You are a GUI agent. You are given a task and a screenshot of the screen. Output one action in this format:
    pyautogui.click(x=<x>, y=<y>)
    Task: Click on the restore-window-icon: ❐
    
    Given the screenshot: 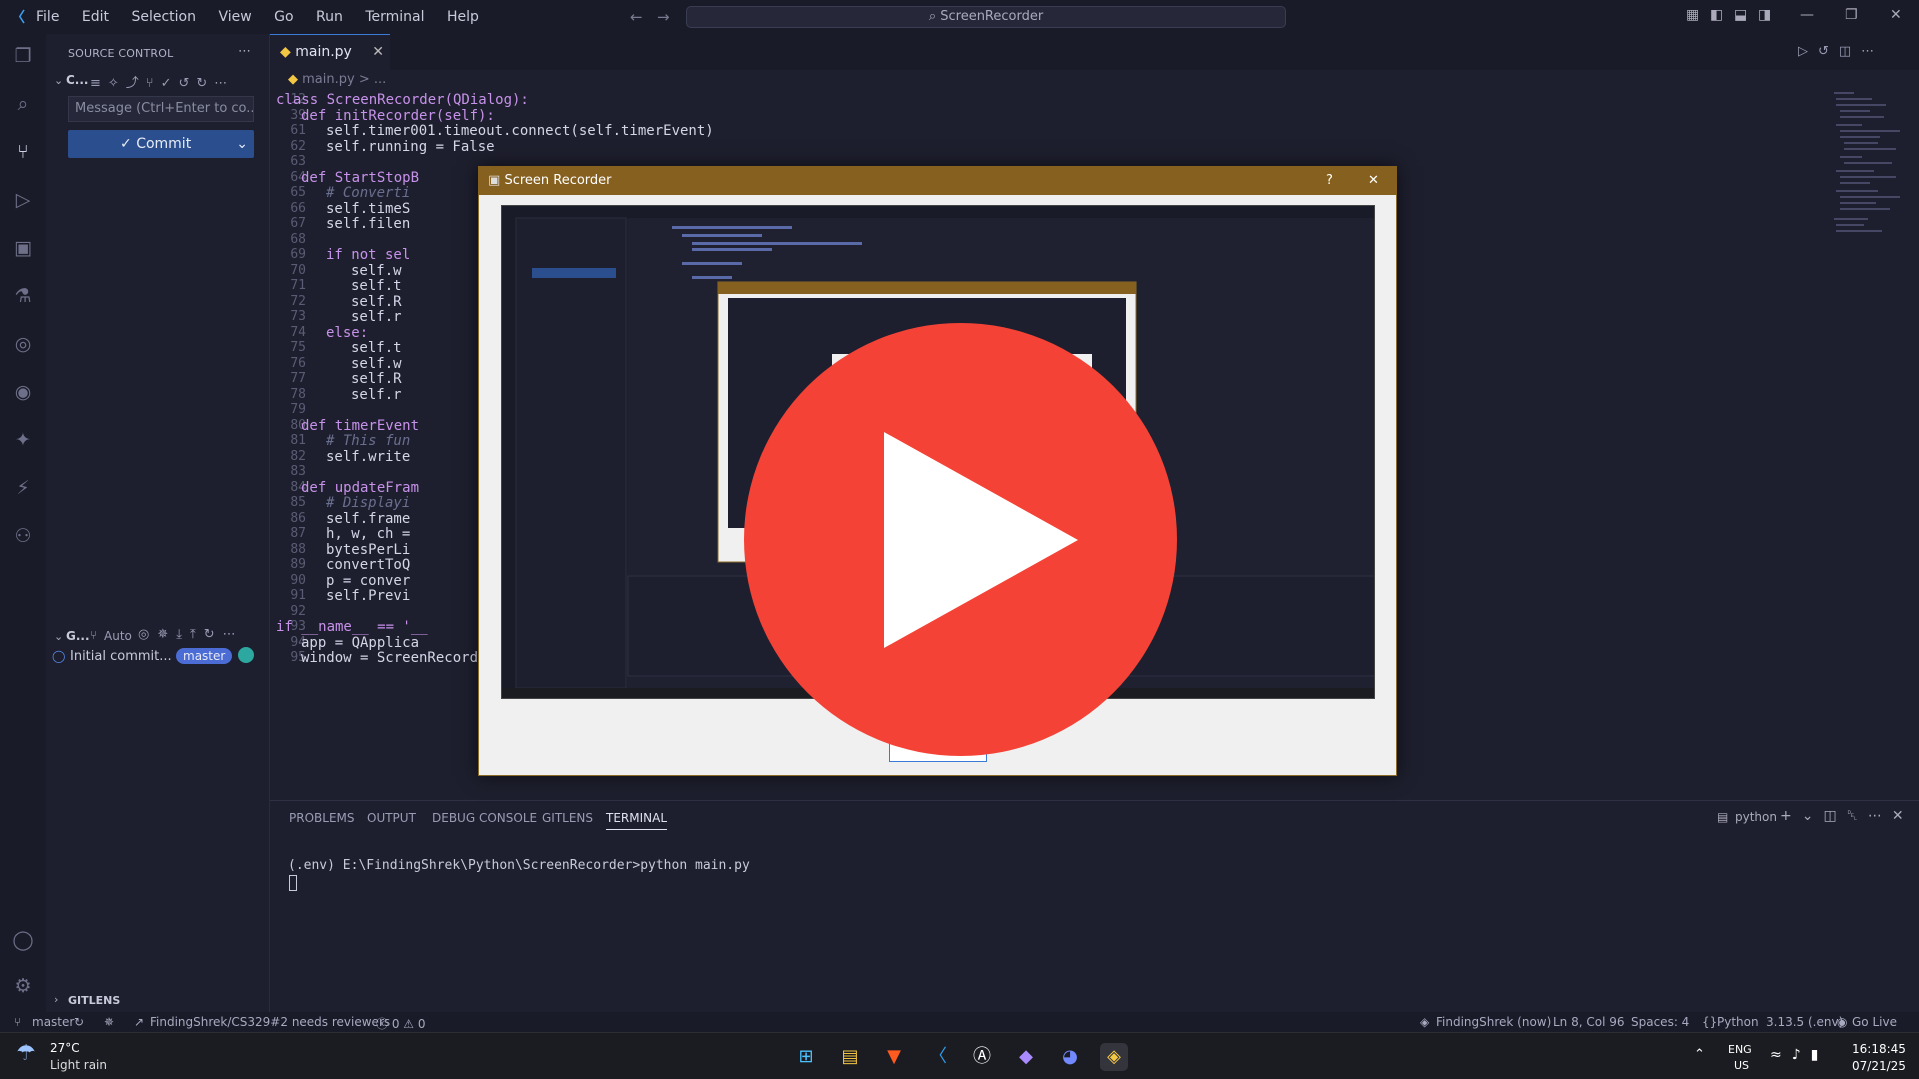 What is the action you would take?
    pyautogui.click(x=1851, y=15)
    